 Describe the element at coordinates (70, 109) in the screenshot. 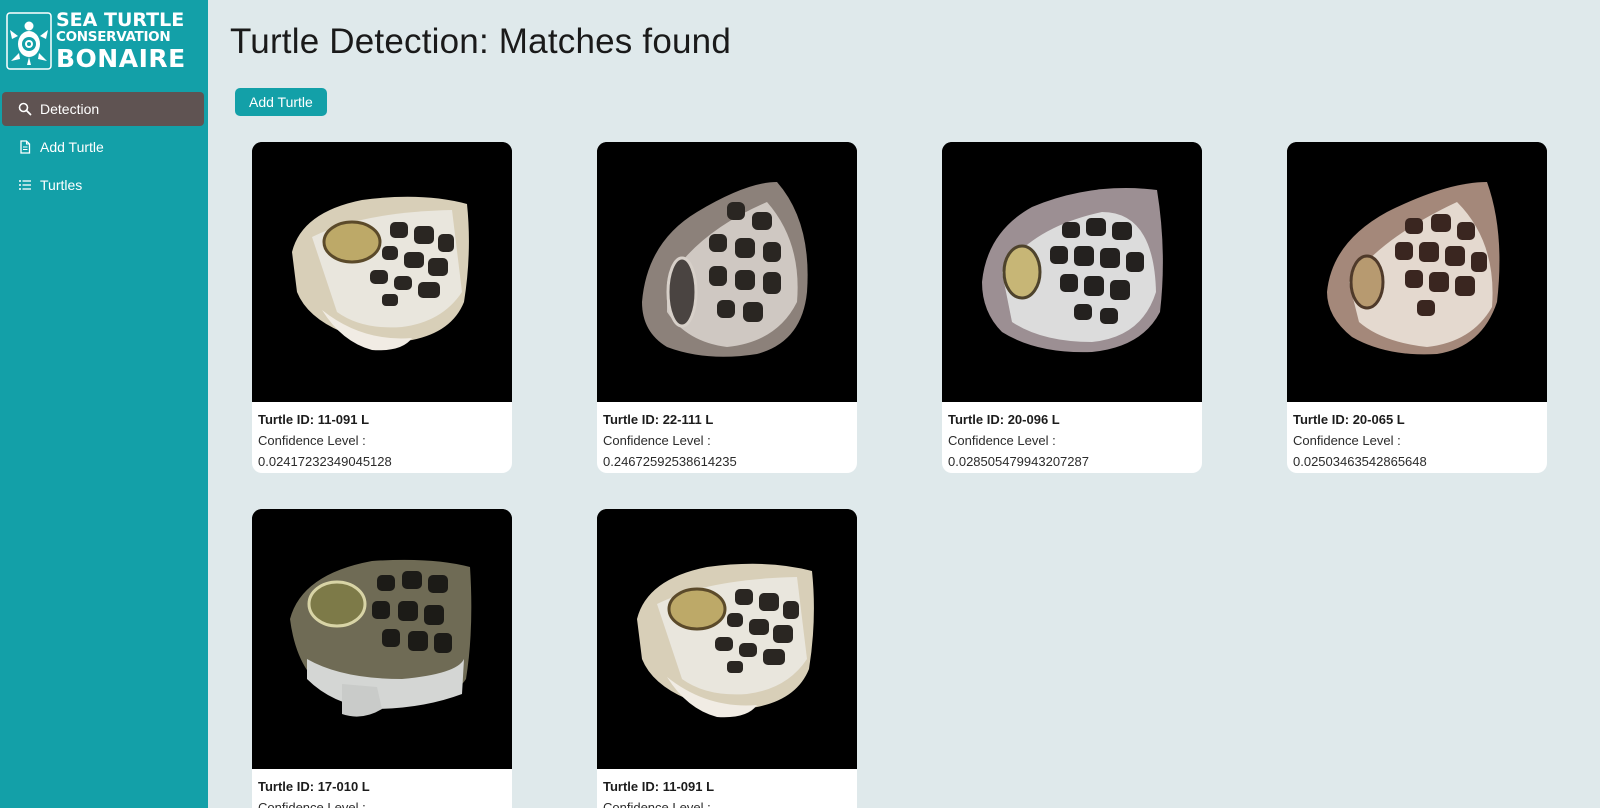

I see `sidebar-item-label: Detection` at that location.